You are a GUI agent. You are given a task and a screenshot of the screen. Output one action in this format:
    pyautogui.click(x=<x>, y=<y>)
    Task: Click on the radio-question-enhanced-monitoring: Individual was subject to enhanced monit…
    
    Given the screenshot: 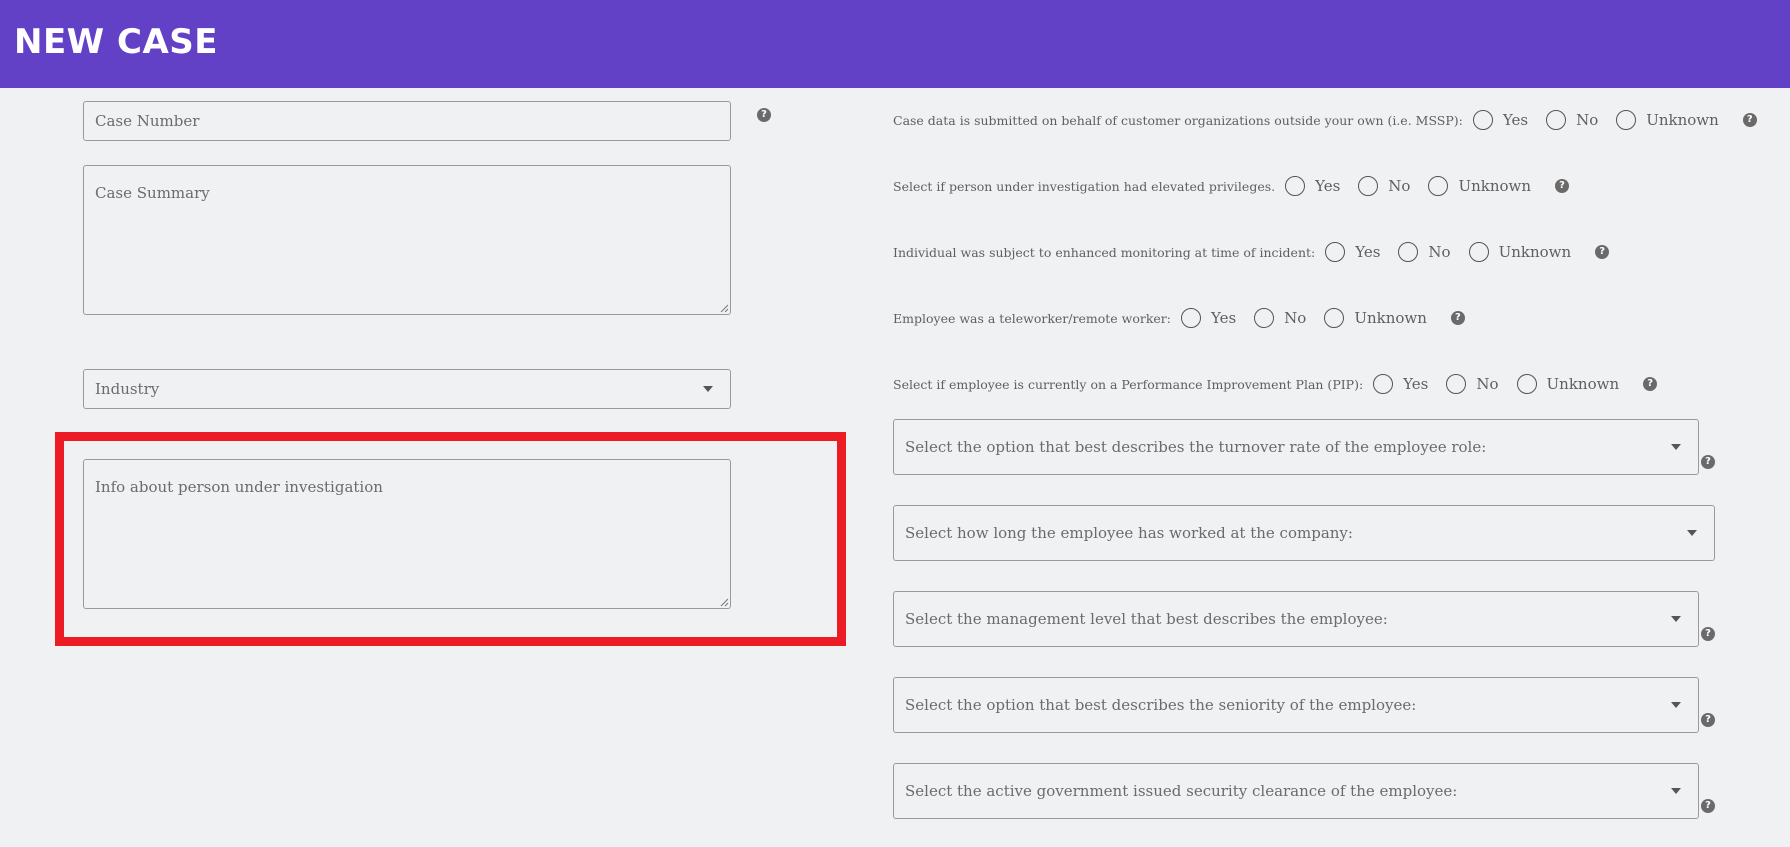 What is the action you would take?
    pyautogui.click(x=1251, y=252)
    